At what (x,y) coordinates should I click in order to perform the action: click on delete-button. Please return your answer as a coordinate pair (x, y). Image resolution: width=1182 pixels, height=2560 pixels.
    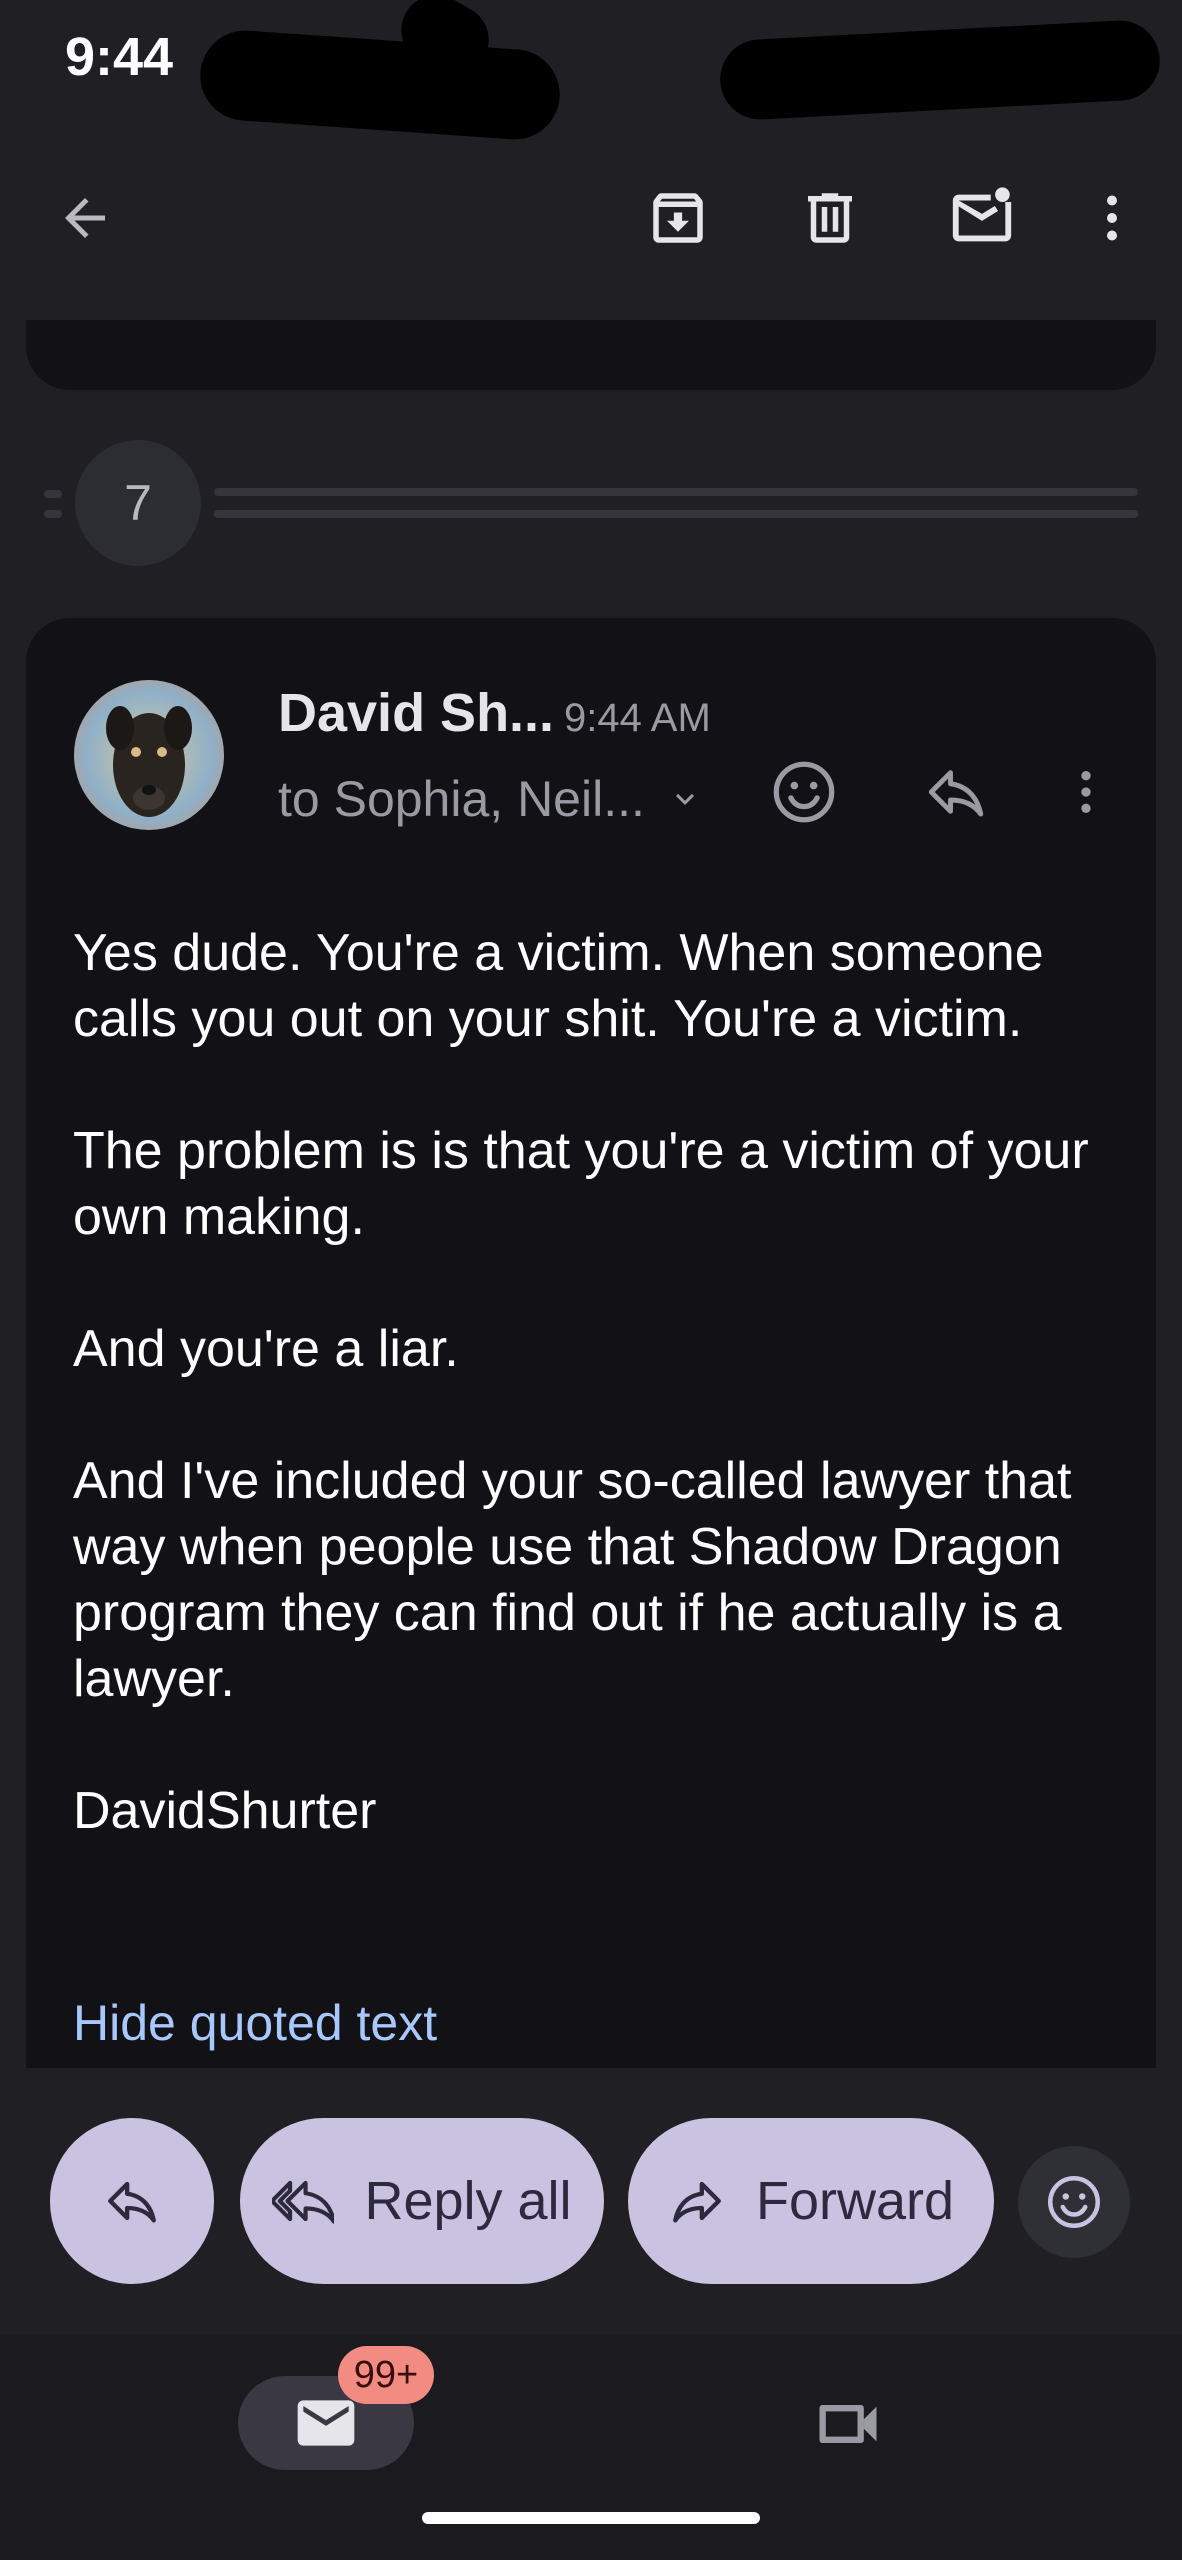
    Looking at the image, I should click on (830, 218).